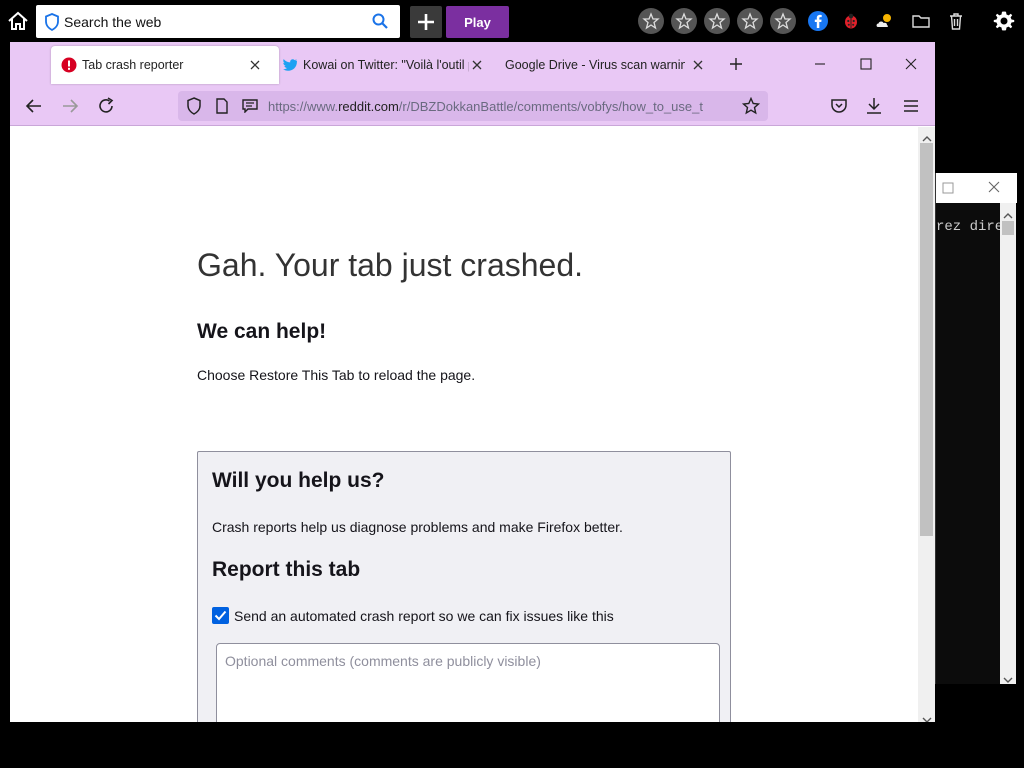 The width and height of the screenshot is (1024, 768). I want to click on close-icon, so click(994, 187).